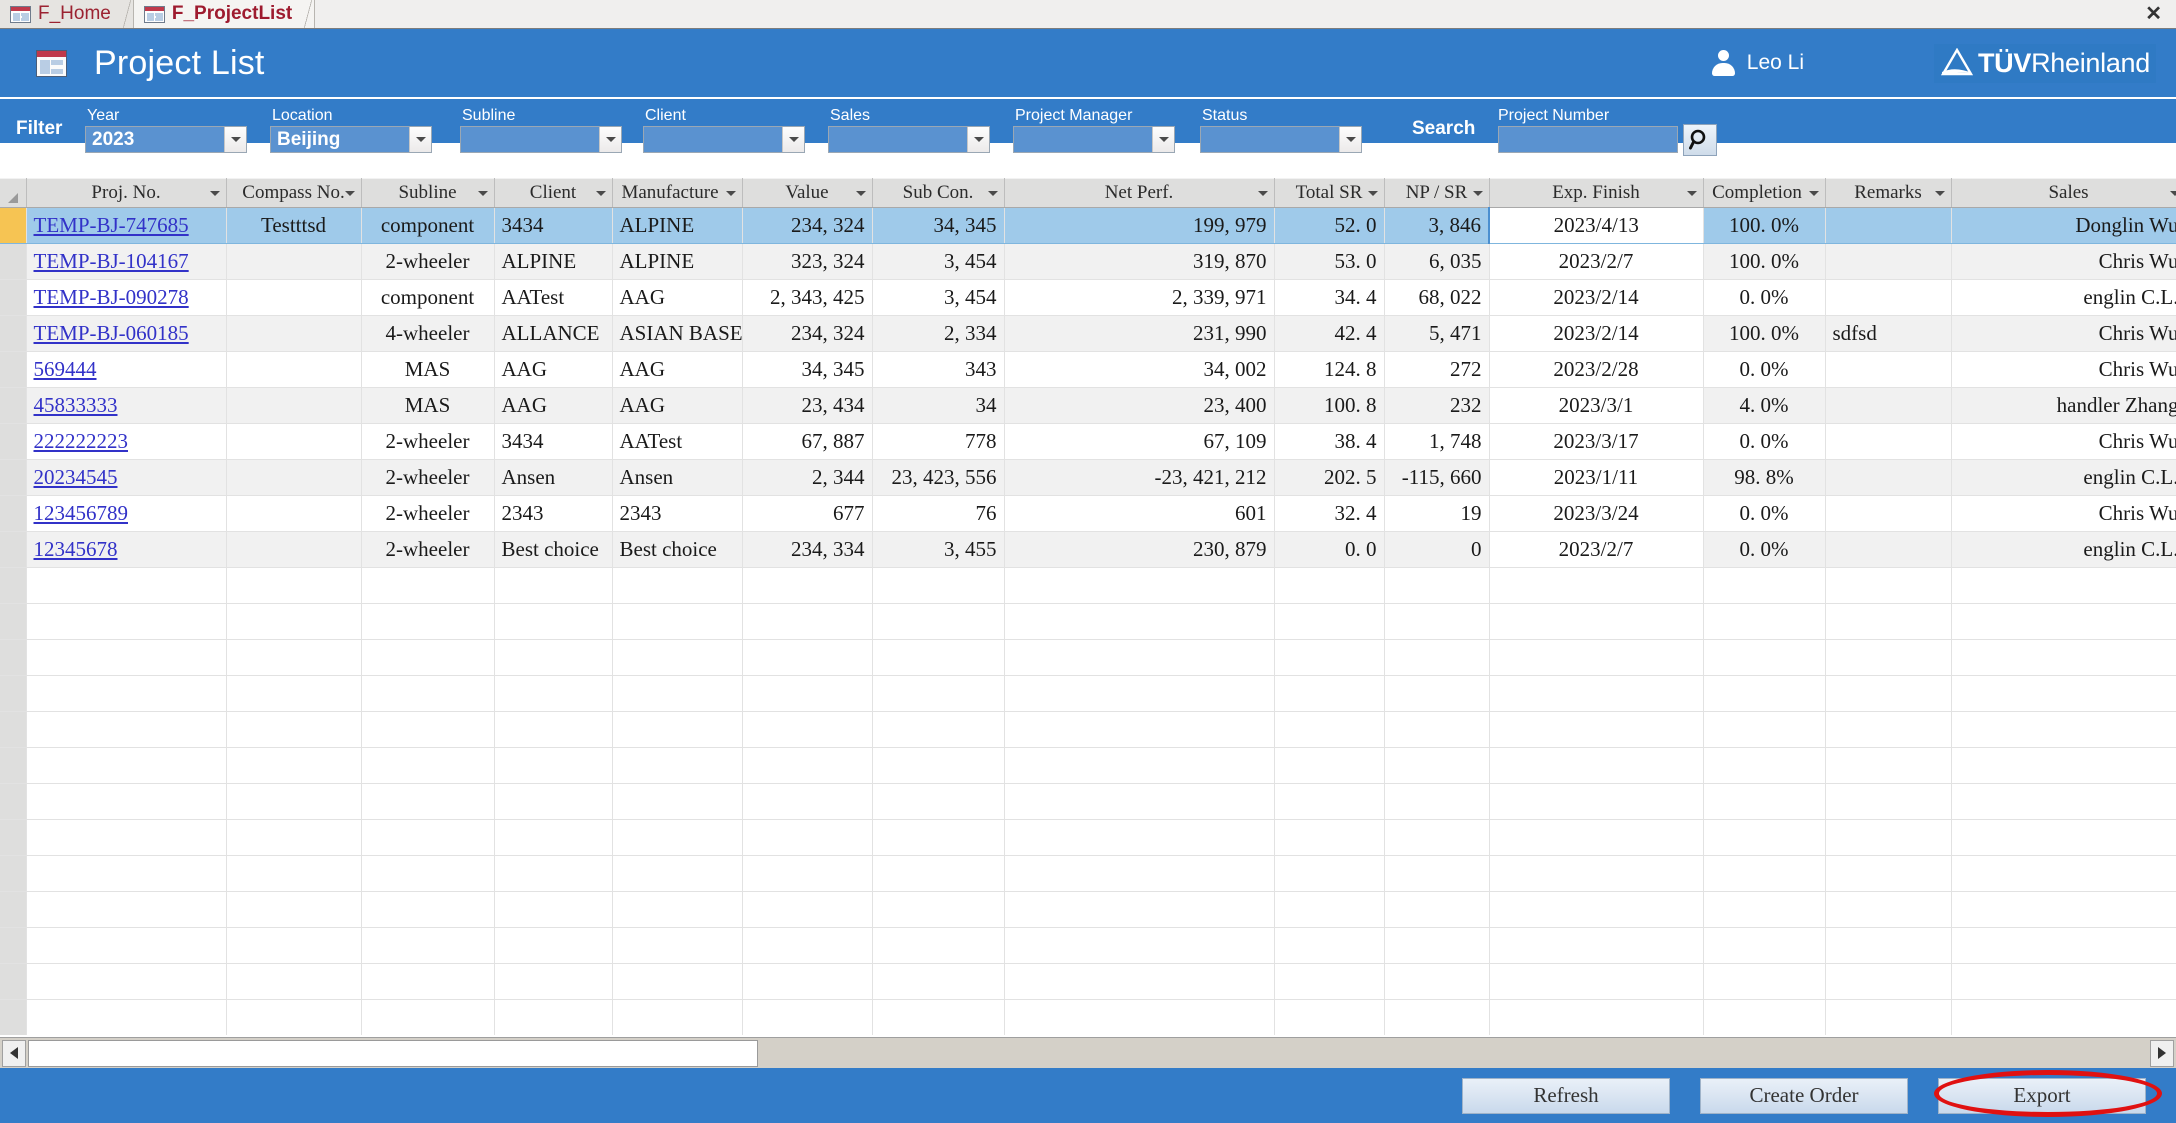  Describe the element at coordinates (553, 193) in the screenshot. I see `col-header-client: Client` at that location.